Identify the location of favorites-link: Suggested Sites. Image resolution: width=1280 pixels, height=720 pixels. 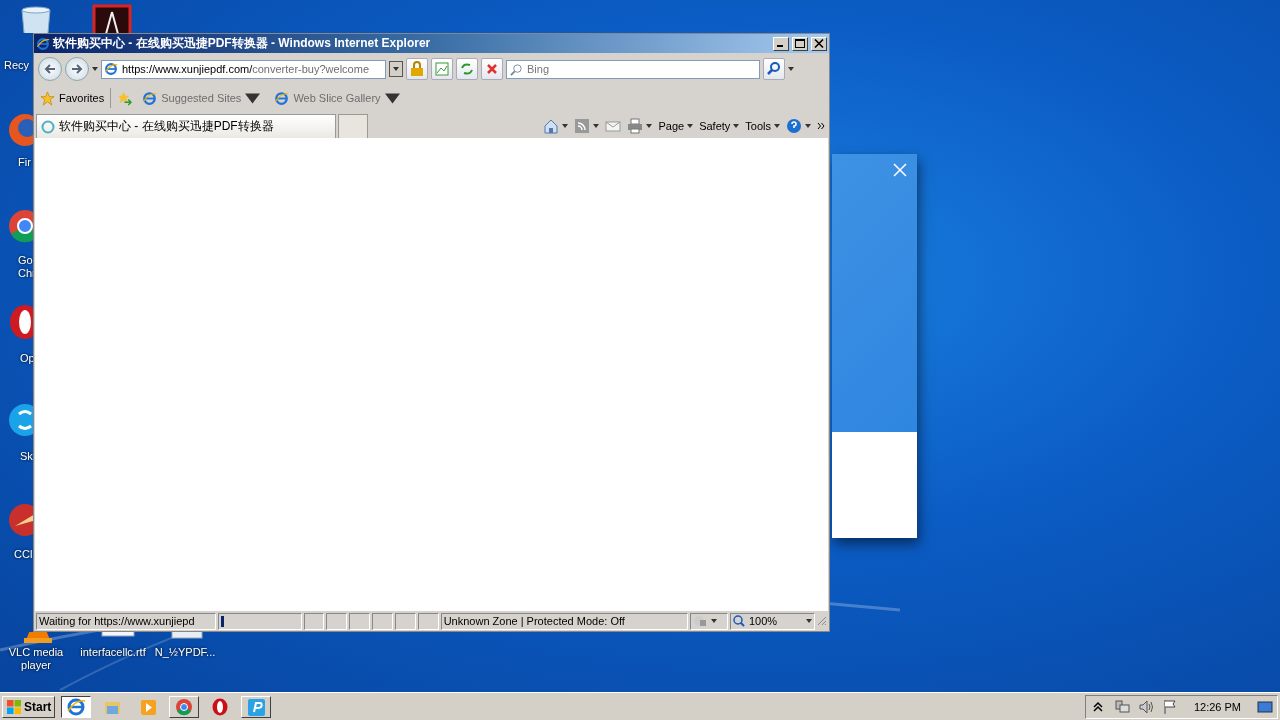
(201, 98).